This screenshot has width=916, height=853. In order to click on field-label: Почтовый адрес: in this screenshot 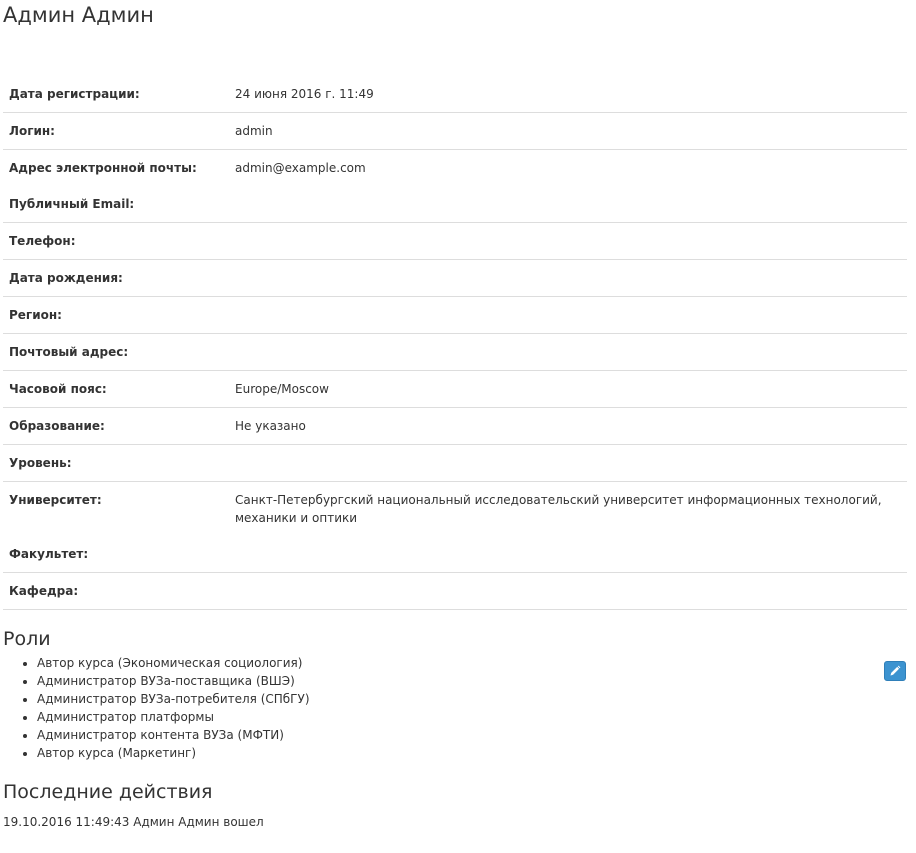, I will do `click(116, 352)`.